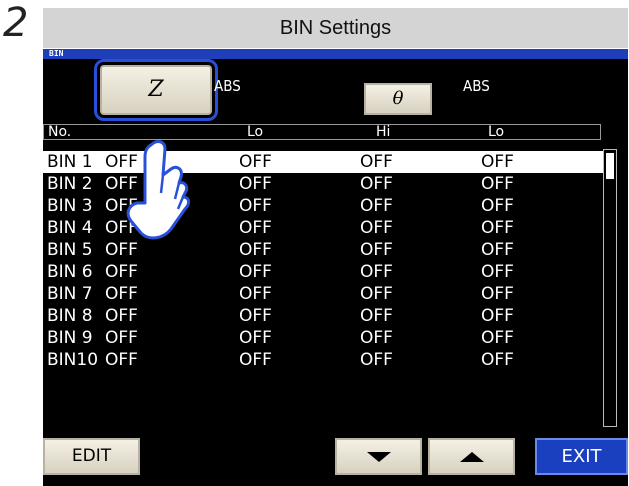  I want to click on step-number: 2, so click(16, 23).